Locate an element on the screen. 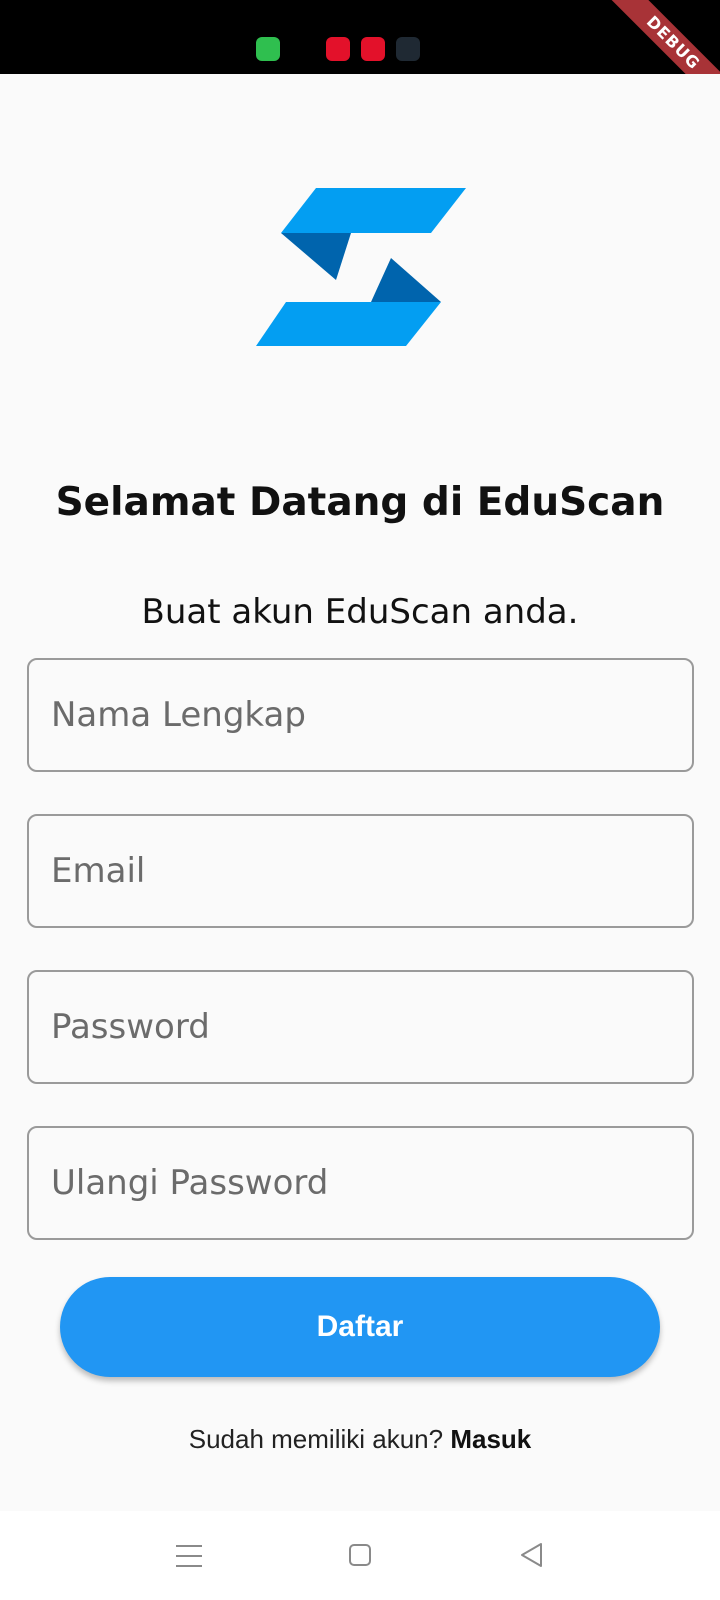  page-subtitle: Buat akun EduScan anda. is located at coordinates (360, 612).